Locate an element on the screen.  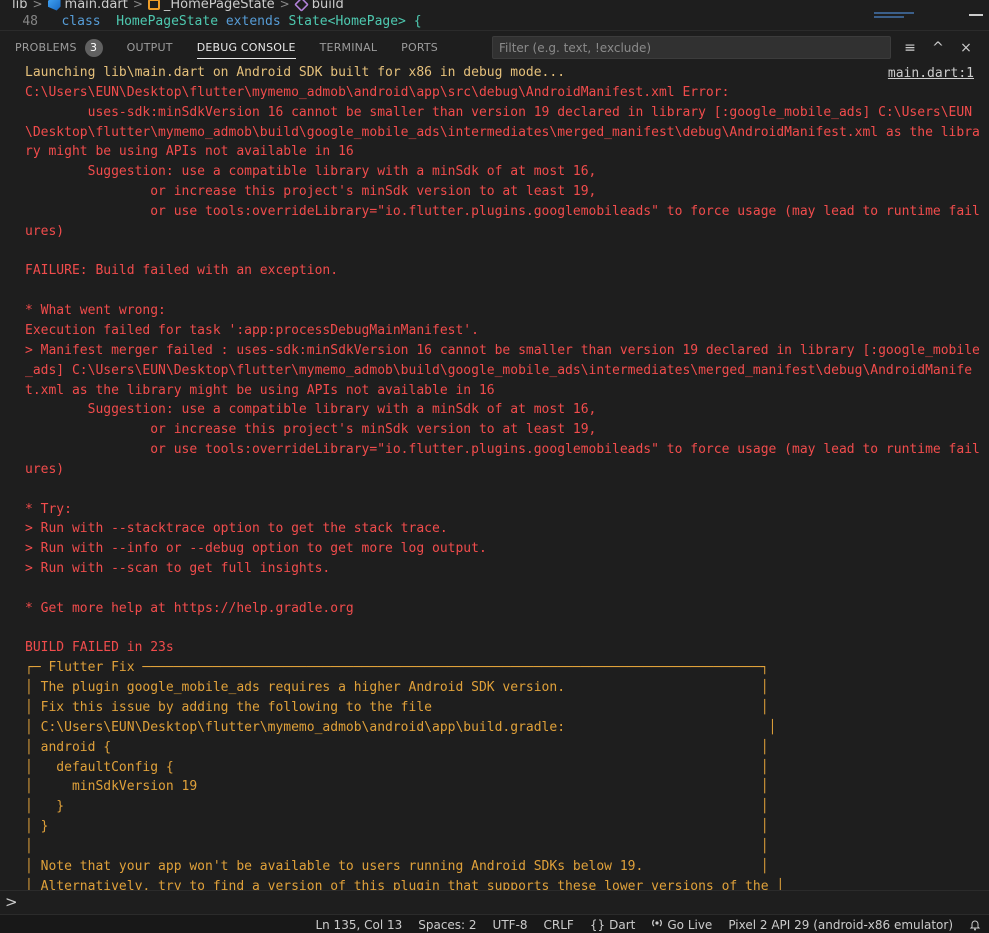
console-line: * Try: is located at coordinates (48, 509).